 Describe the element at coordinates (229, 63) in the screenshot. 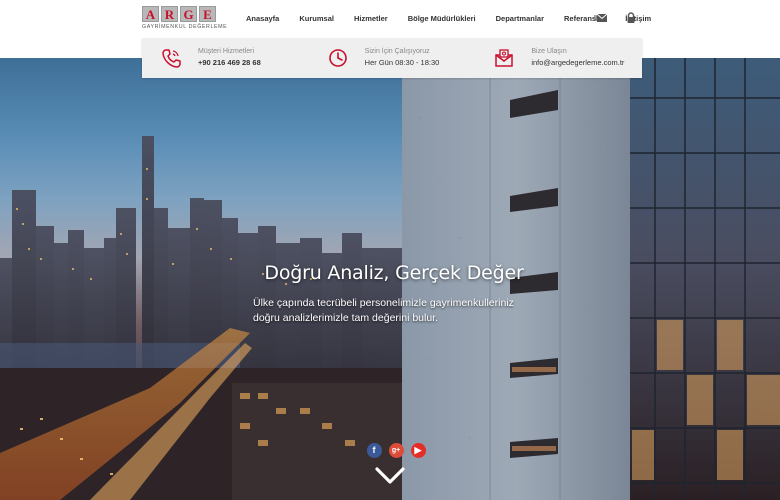

I see `contact-phone-value: +90 216 469 28 68` at that location.